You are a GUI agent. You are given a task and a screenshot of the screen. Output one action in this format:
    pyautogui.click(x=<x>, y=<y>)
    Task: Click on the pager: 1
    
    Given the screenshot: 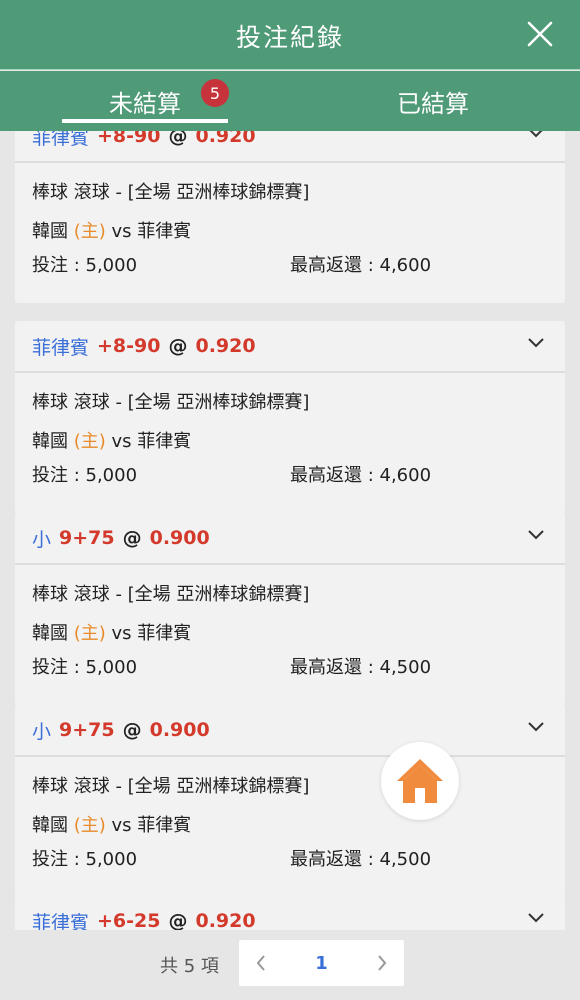 What is the action you would take?
    pyautogui.click(x=321, y=963)
    